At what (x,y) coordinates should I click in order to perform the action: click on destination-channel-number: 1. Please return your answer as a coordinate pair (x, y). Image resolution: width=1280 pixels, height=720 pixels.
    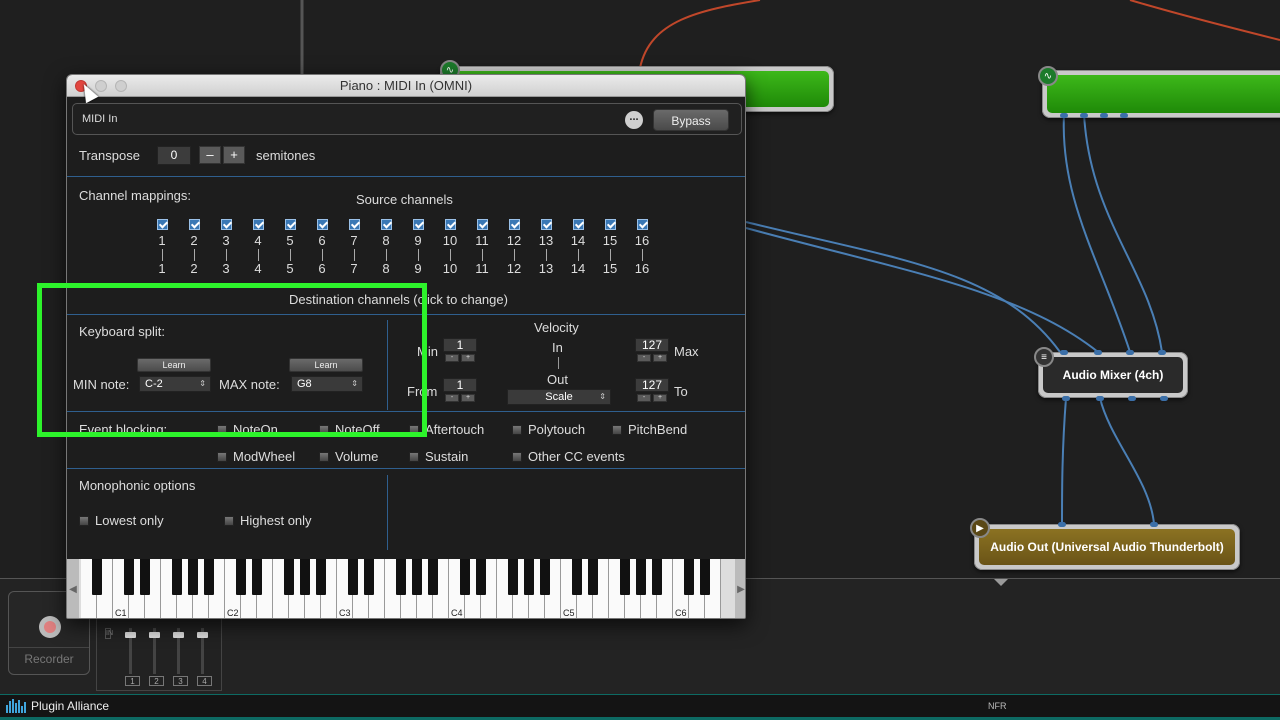
    Looking at the image, I should click on (162, 269).